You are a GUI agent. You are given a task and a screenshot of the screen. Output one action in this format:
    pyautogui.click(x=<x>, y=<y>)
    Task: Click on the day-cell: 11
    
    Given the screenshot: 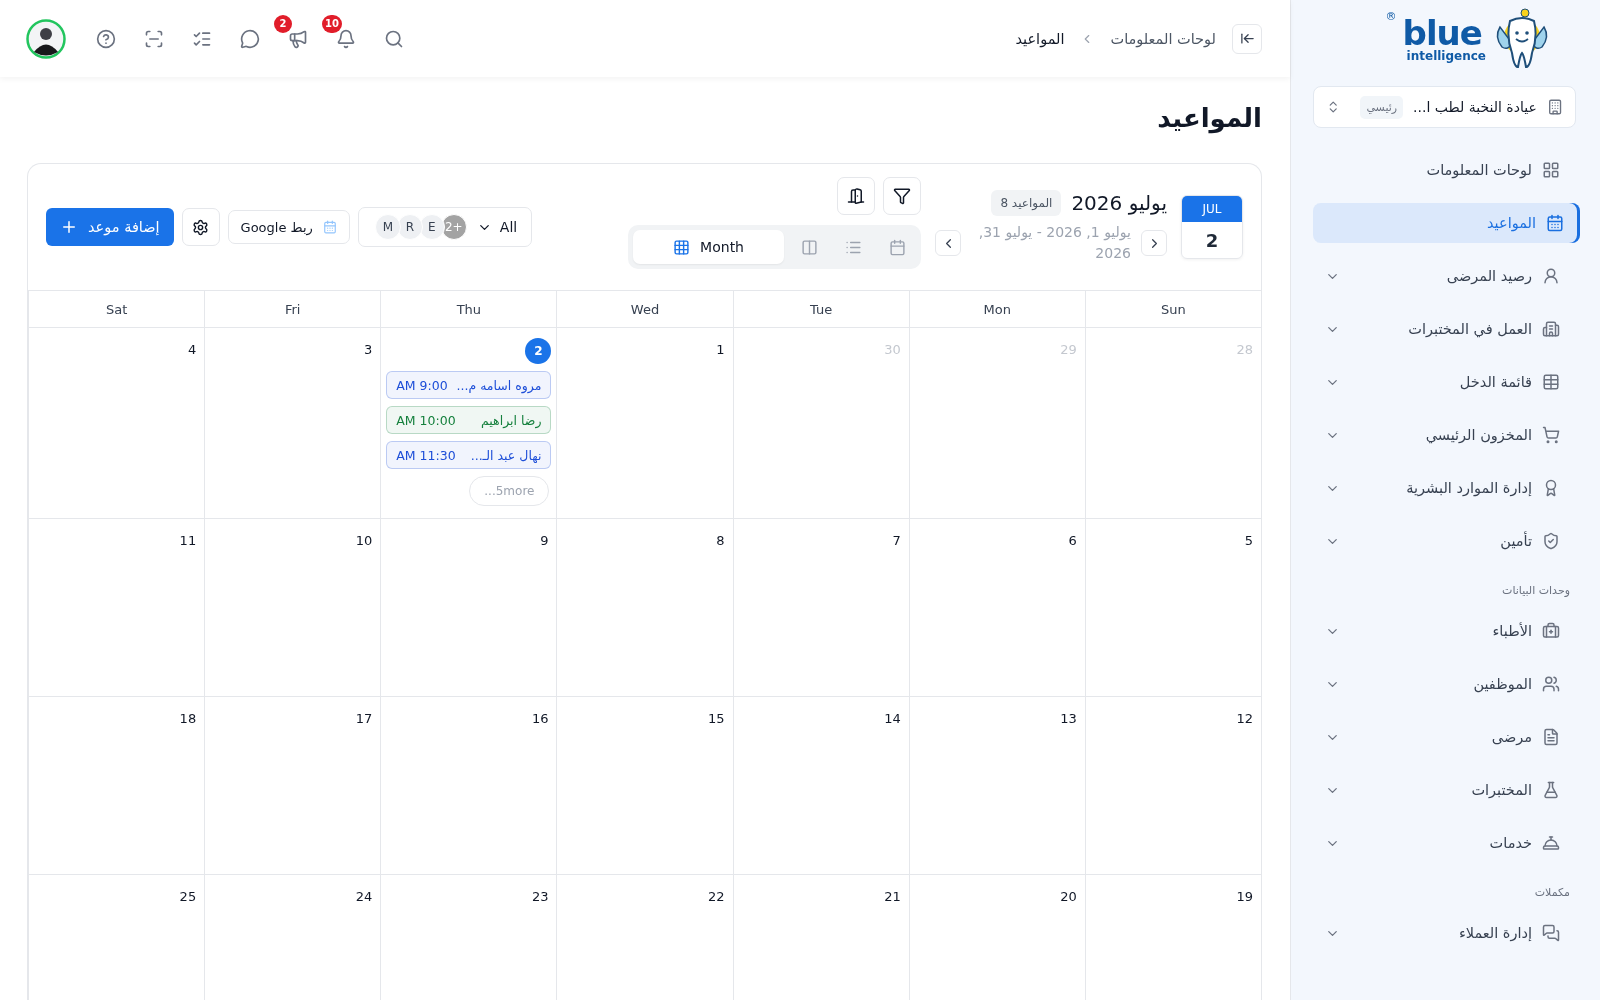 What is the action you would take?
    pyautogui.click(x=116, y=608)
    